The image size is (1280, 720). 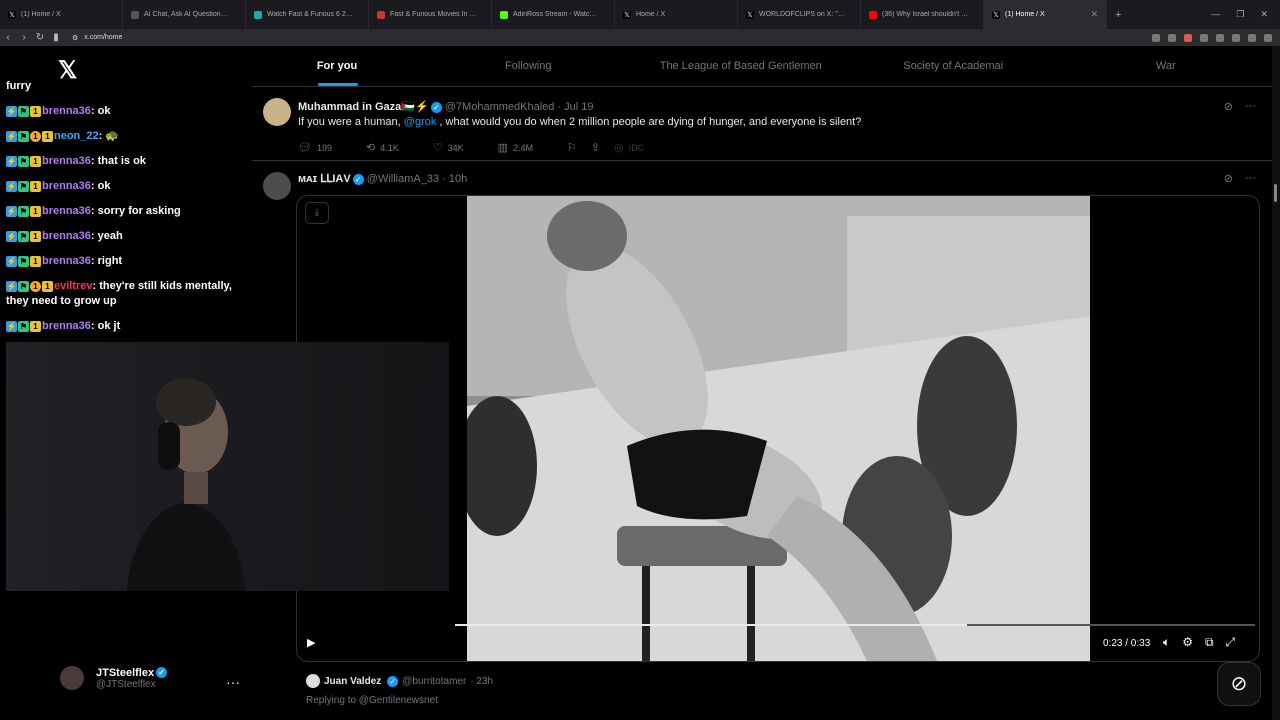 What do you see at coordinates (1091, 14) in the screenshot?
I see `close-tab-icon: ✕` at bounding box center [1091, 14].